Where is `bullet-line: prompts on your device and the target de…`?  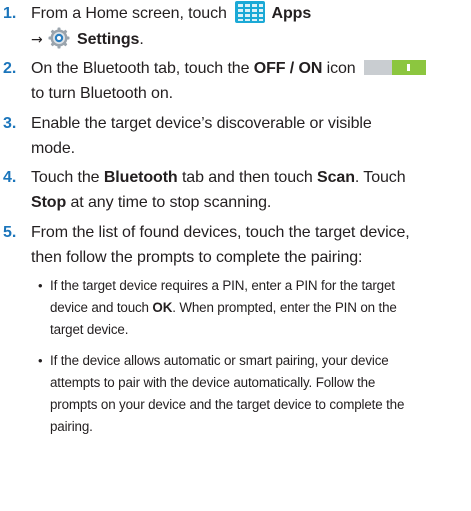 bullet-line: prompts on your device and the target de… is located at coordinates (227, 404).